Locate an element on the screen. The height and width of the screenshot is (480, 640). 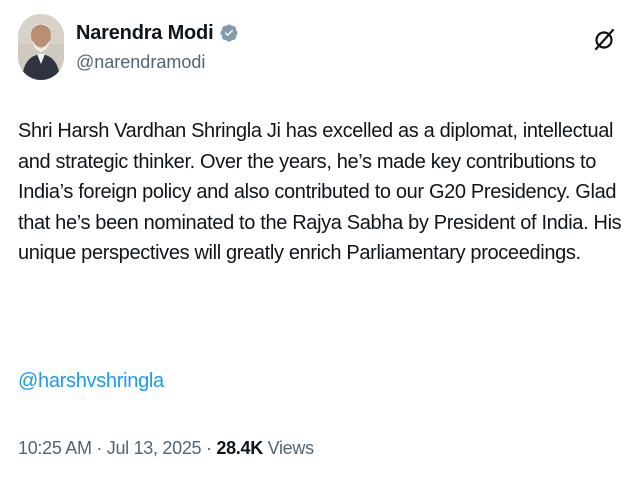
name-row: Narendra Modi is located at coordinates (157, 33).